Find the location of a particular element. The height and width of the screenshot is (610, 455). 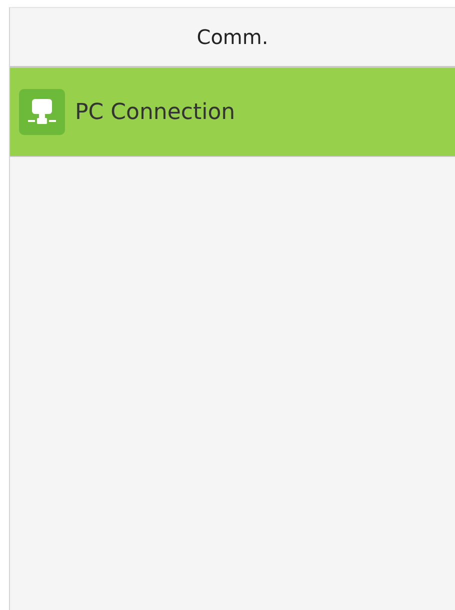

screen-title: Comm. is located at coordinates (232, 37).